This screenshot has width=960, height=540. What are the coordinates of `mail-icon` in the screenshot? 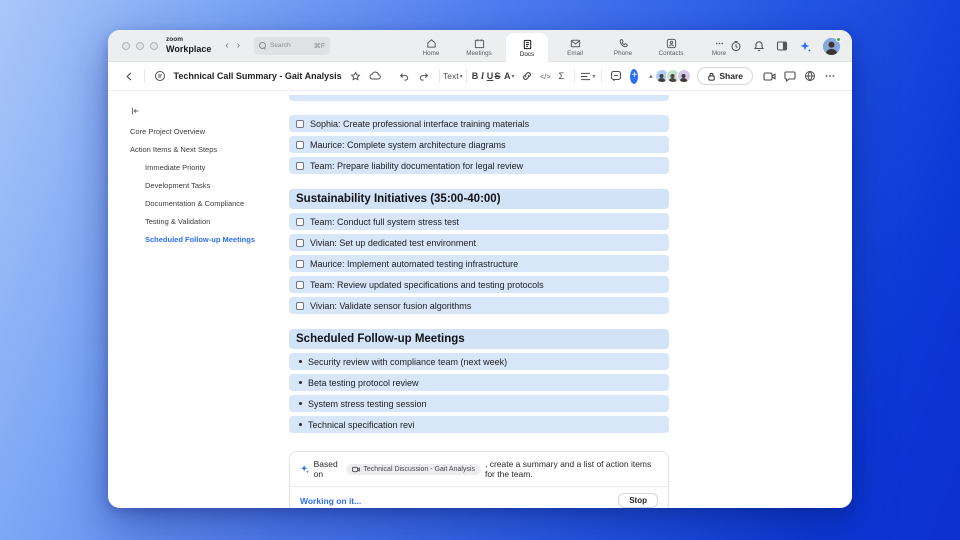 It's located at (575, 43).